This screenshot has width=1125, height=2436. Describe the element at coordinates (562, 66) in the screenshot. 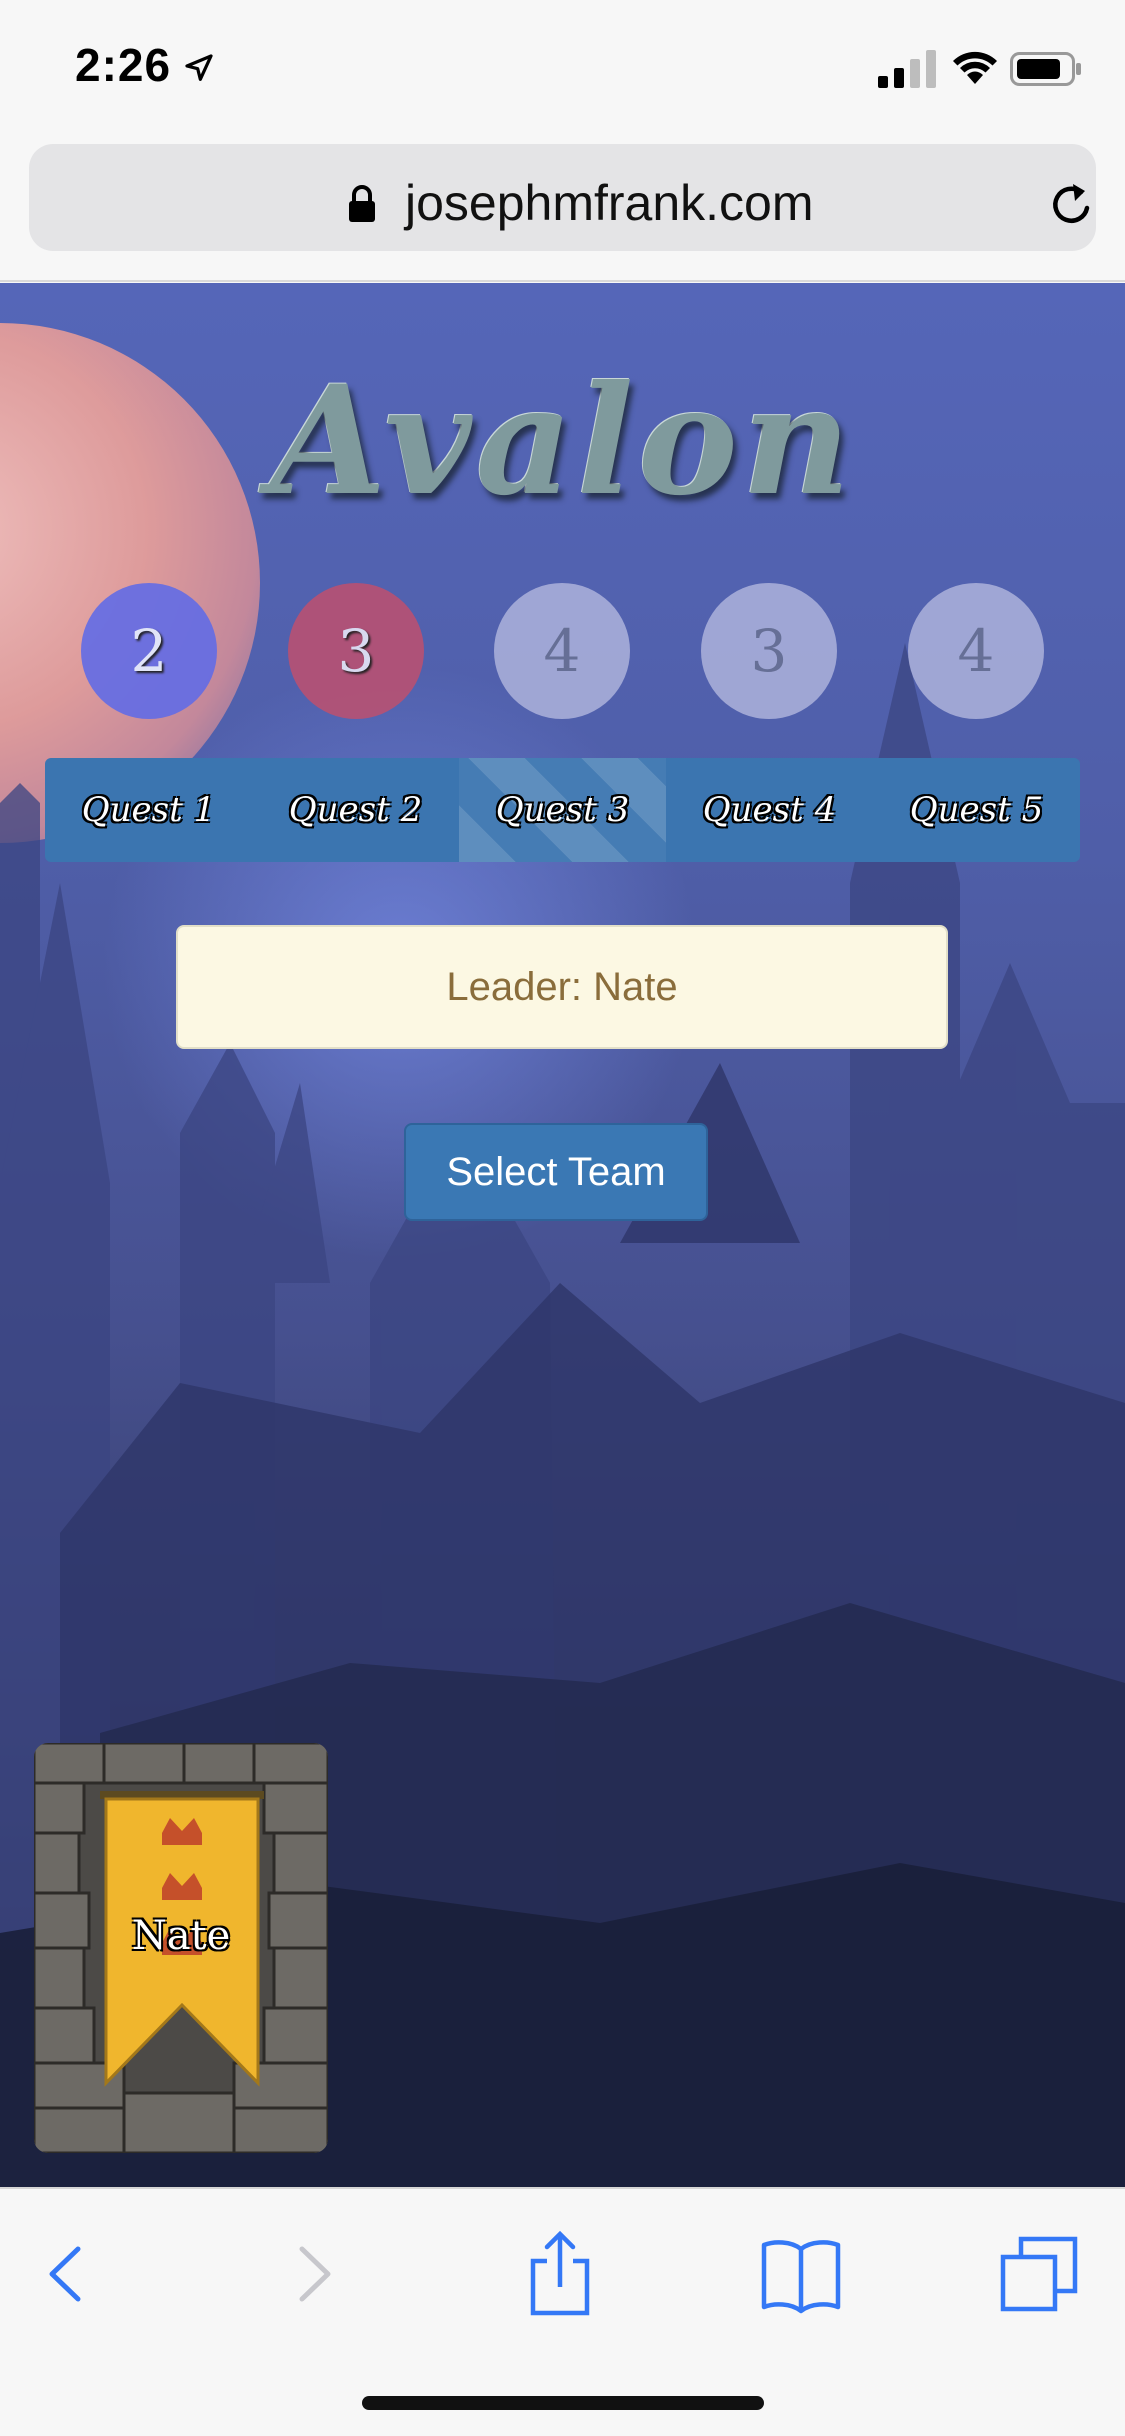

I see `status-bar: 2:26` at that location.